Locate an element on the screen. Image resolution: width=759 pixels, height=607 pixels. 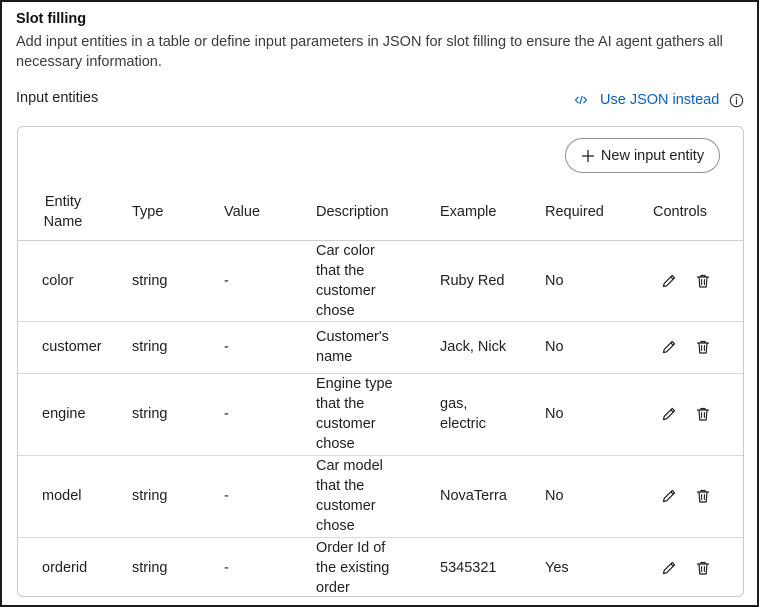
entity-name-cell: customer is located at coordinates (63, 347).